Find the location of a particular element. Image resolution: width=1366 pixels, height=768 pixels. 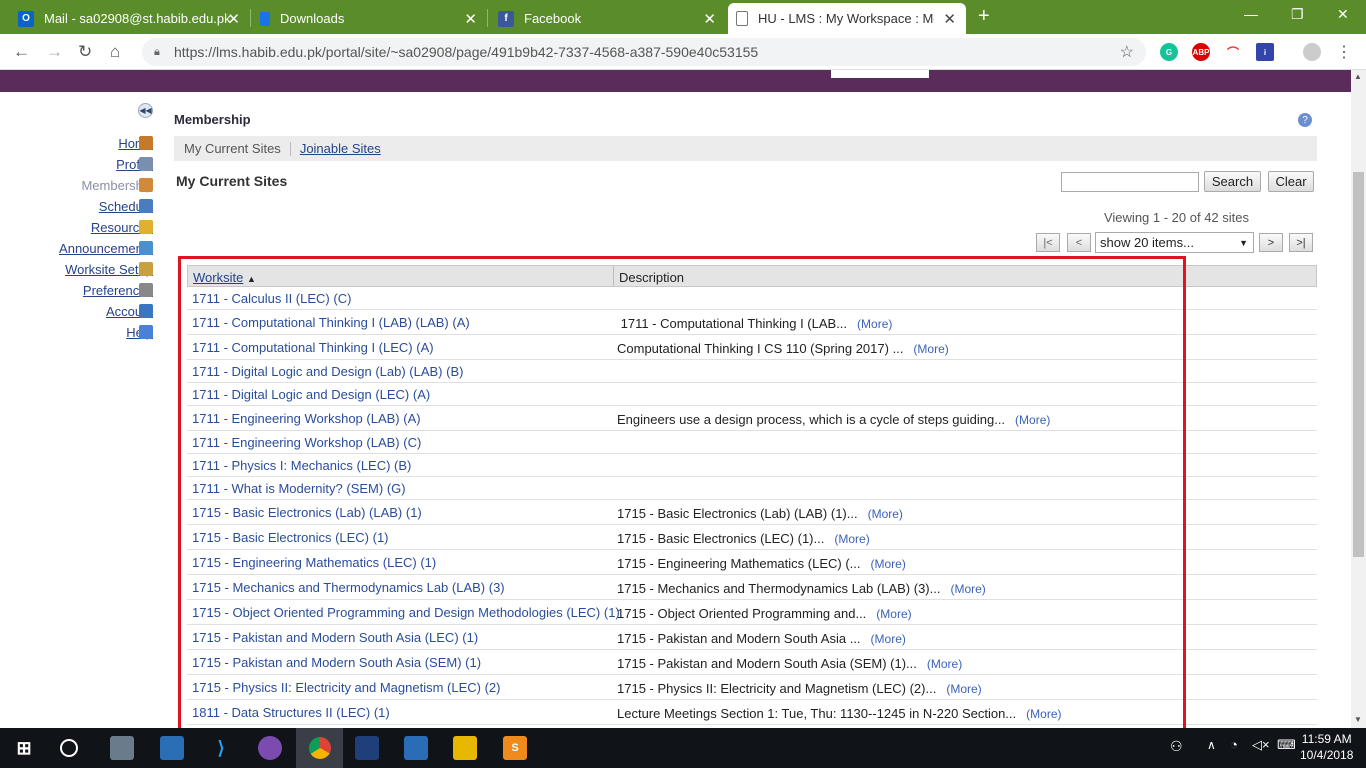

worksite-link: 1715 - Basic Electronics (LEC) (1) is located at coordinates (290, 537).